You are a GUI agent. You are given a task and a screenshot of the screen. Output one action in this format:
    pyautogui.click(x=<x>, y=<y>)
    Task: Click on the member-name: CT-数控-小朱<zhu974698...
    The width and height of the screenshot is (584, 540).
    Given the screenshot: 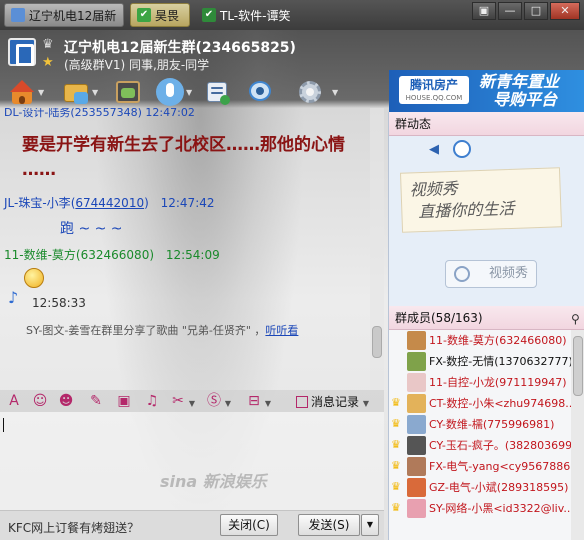 What is the action you would take?
    pyautogui.click(x=500, y=403)
    